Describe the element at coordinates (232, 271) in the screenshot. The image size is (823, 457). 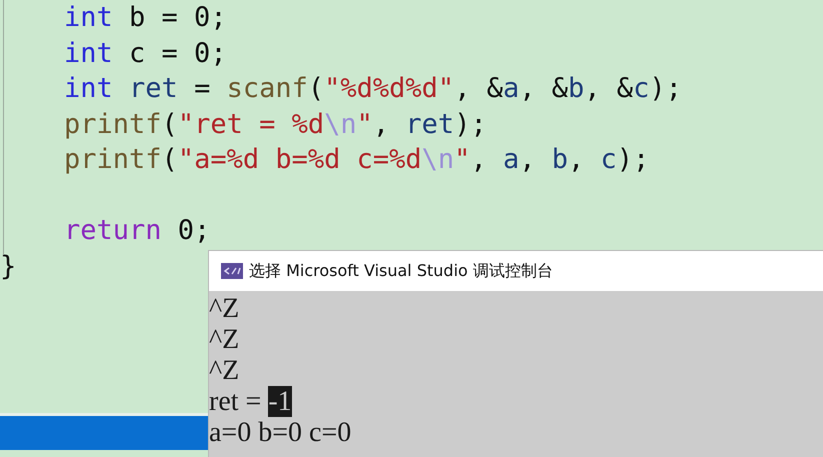
I see `console-icon` at that location.